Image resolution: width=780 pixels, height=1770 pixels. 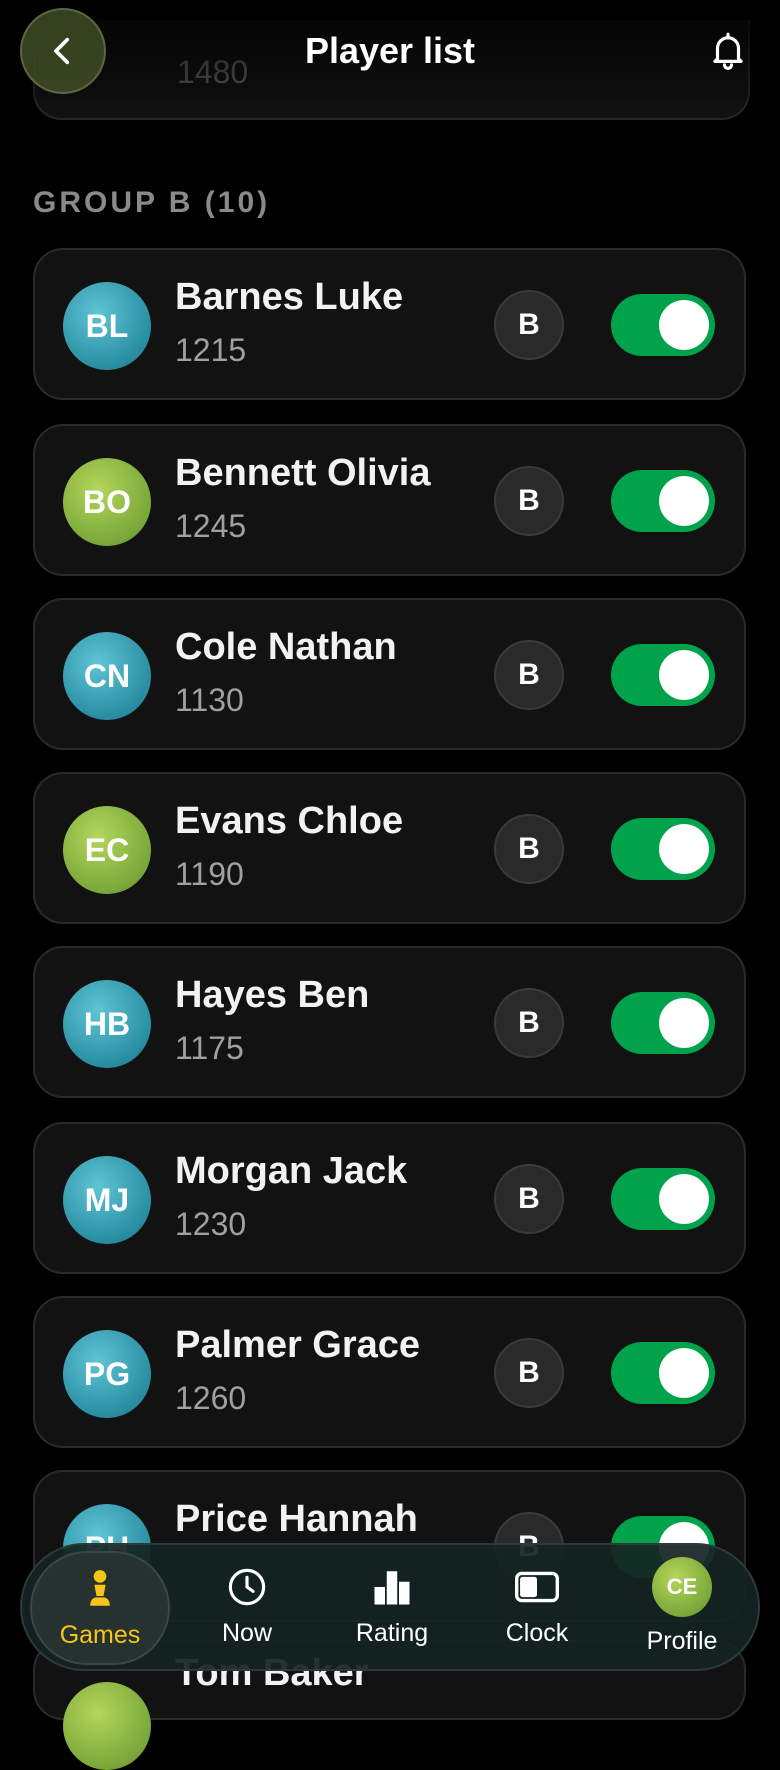 I want to click on avatar: EC, so click(x=107, y=850).